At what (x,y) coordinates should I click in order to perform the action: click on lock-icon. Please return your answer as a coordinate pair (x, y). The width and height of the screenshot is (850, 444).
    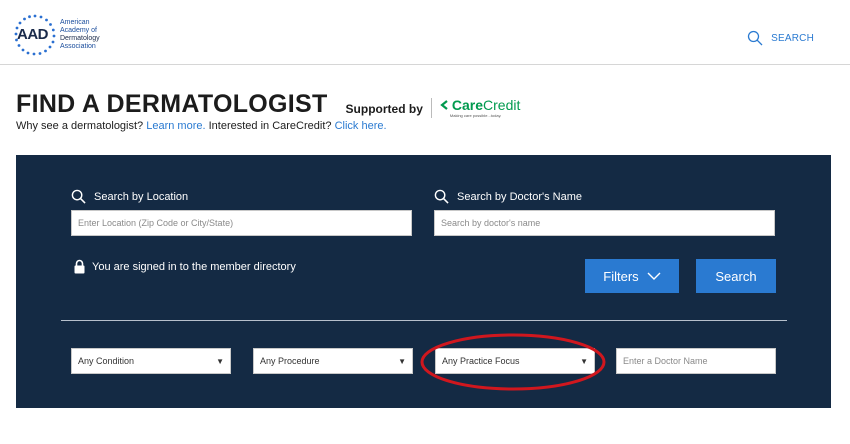
    Looking at the image, I should click on (79, 266).